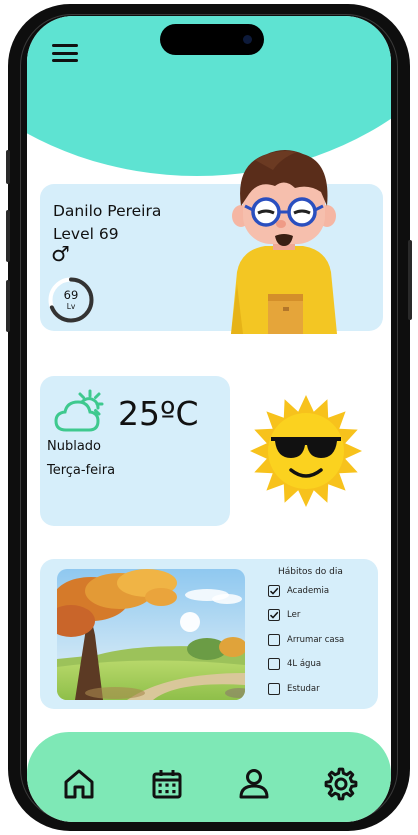 This screenshot has height=835, width=418. Describe the element at coordinates (107, 211) in the screenshot. I see `profile-name: Danilo Pereira` at that location.